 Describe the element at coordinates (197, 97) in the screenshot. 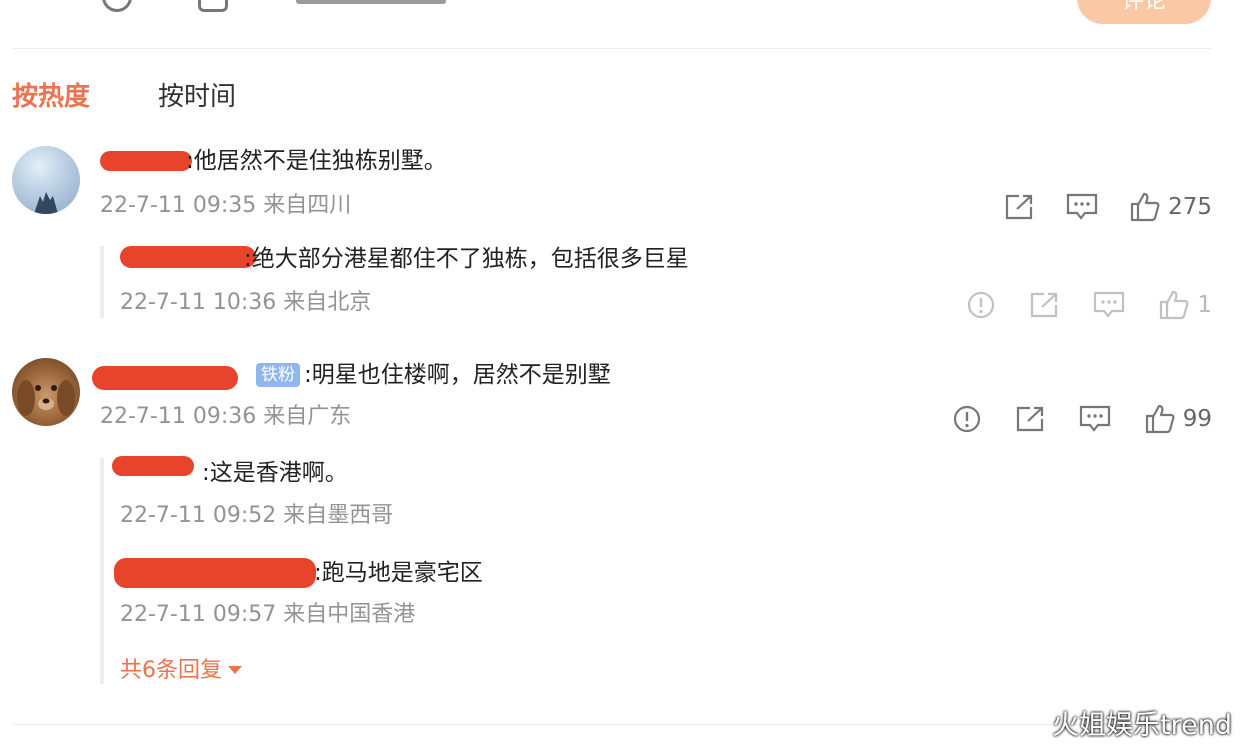

I see `tab-sort-by-time: 按时间` at that location.